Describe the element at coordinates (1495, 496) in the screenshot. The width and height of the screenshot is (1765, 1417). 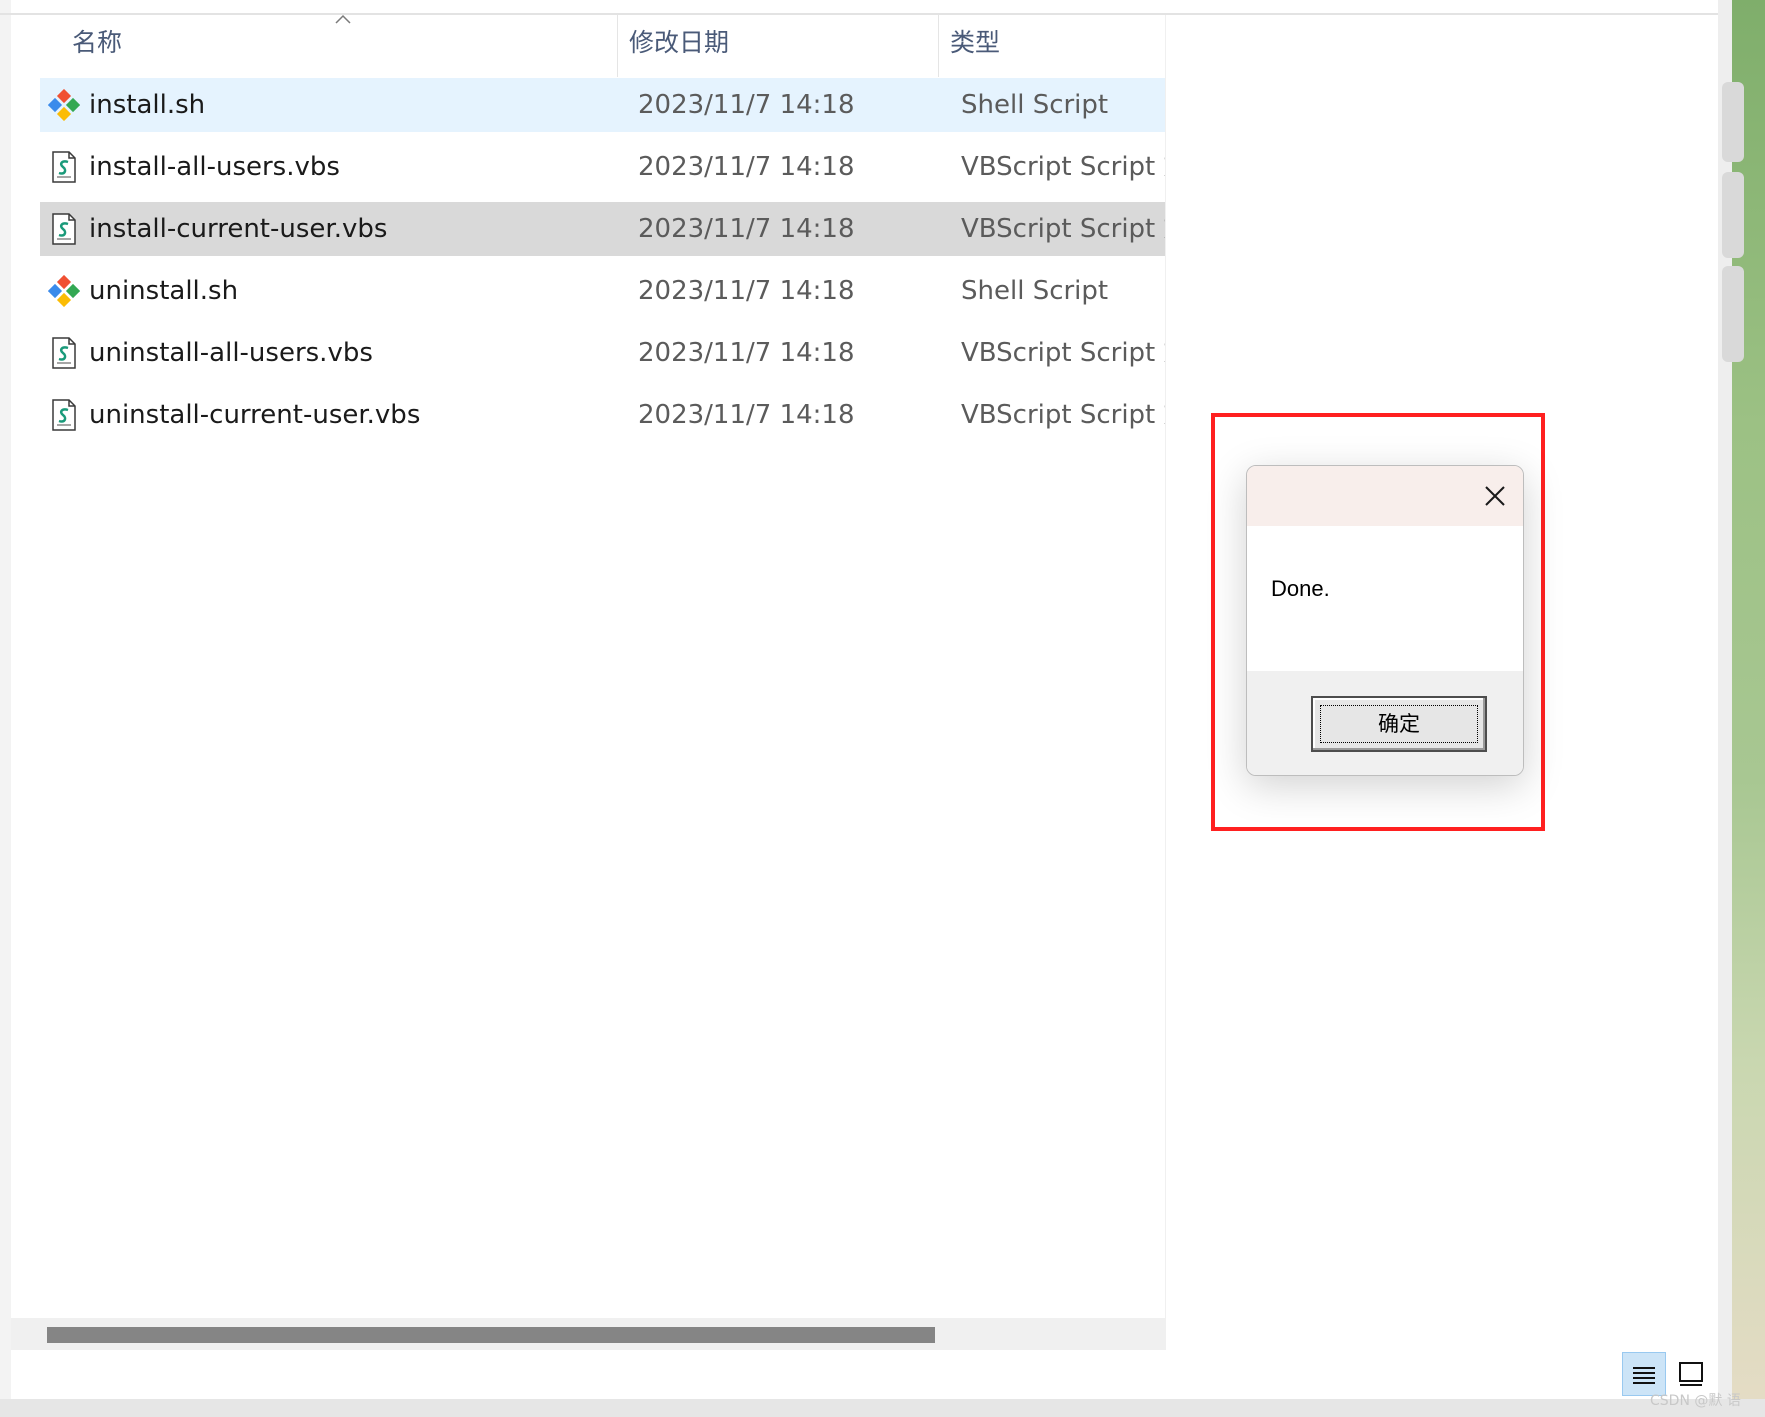
I see `close-icon` at that location.